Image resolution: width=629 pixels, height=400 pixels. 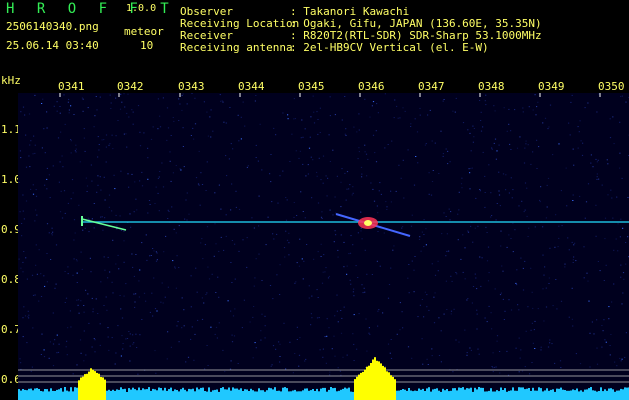 What do you see at coordinates (431, 86) in the screenshot?
I see `x-tick-label: 0347` at bounding box center [431, 86].